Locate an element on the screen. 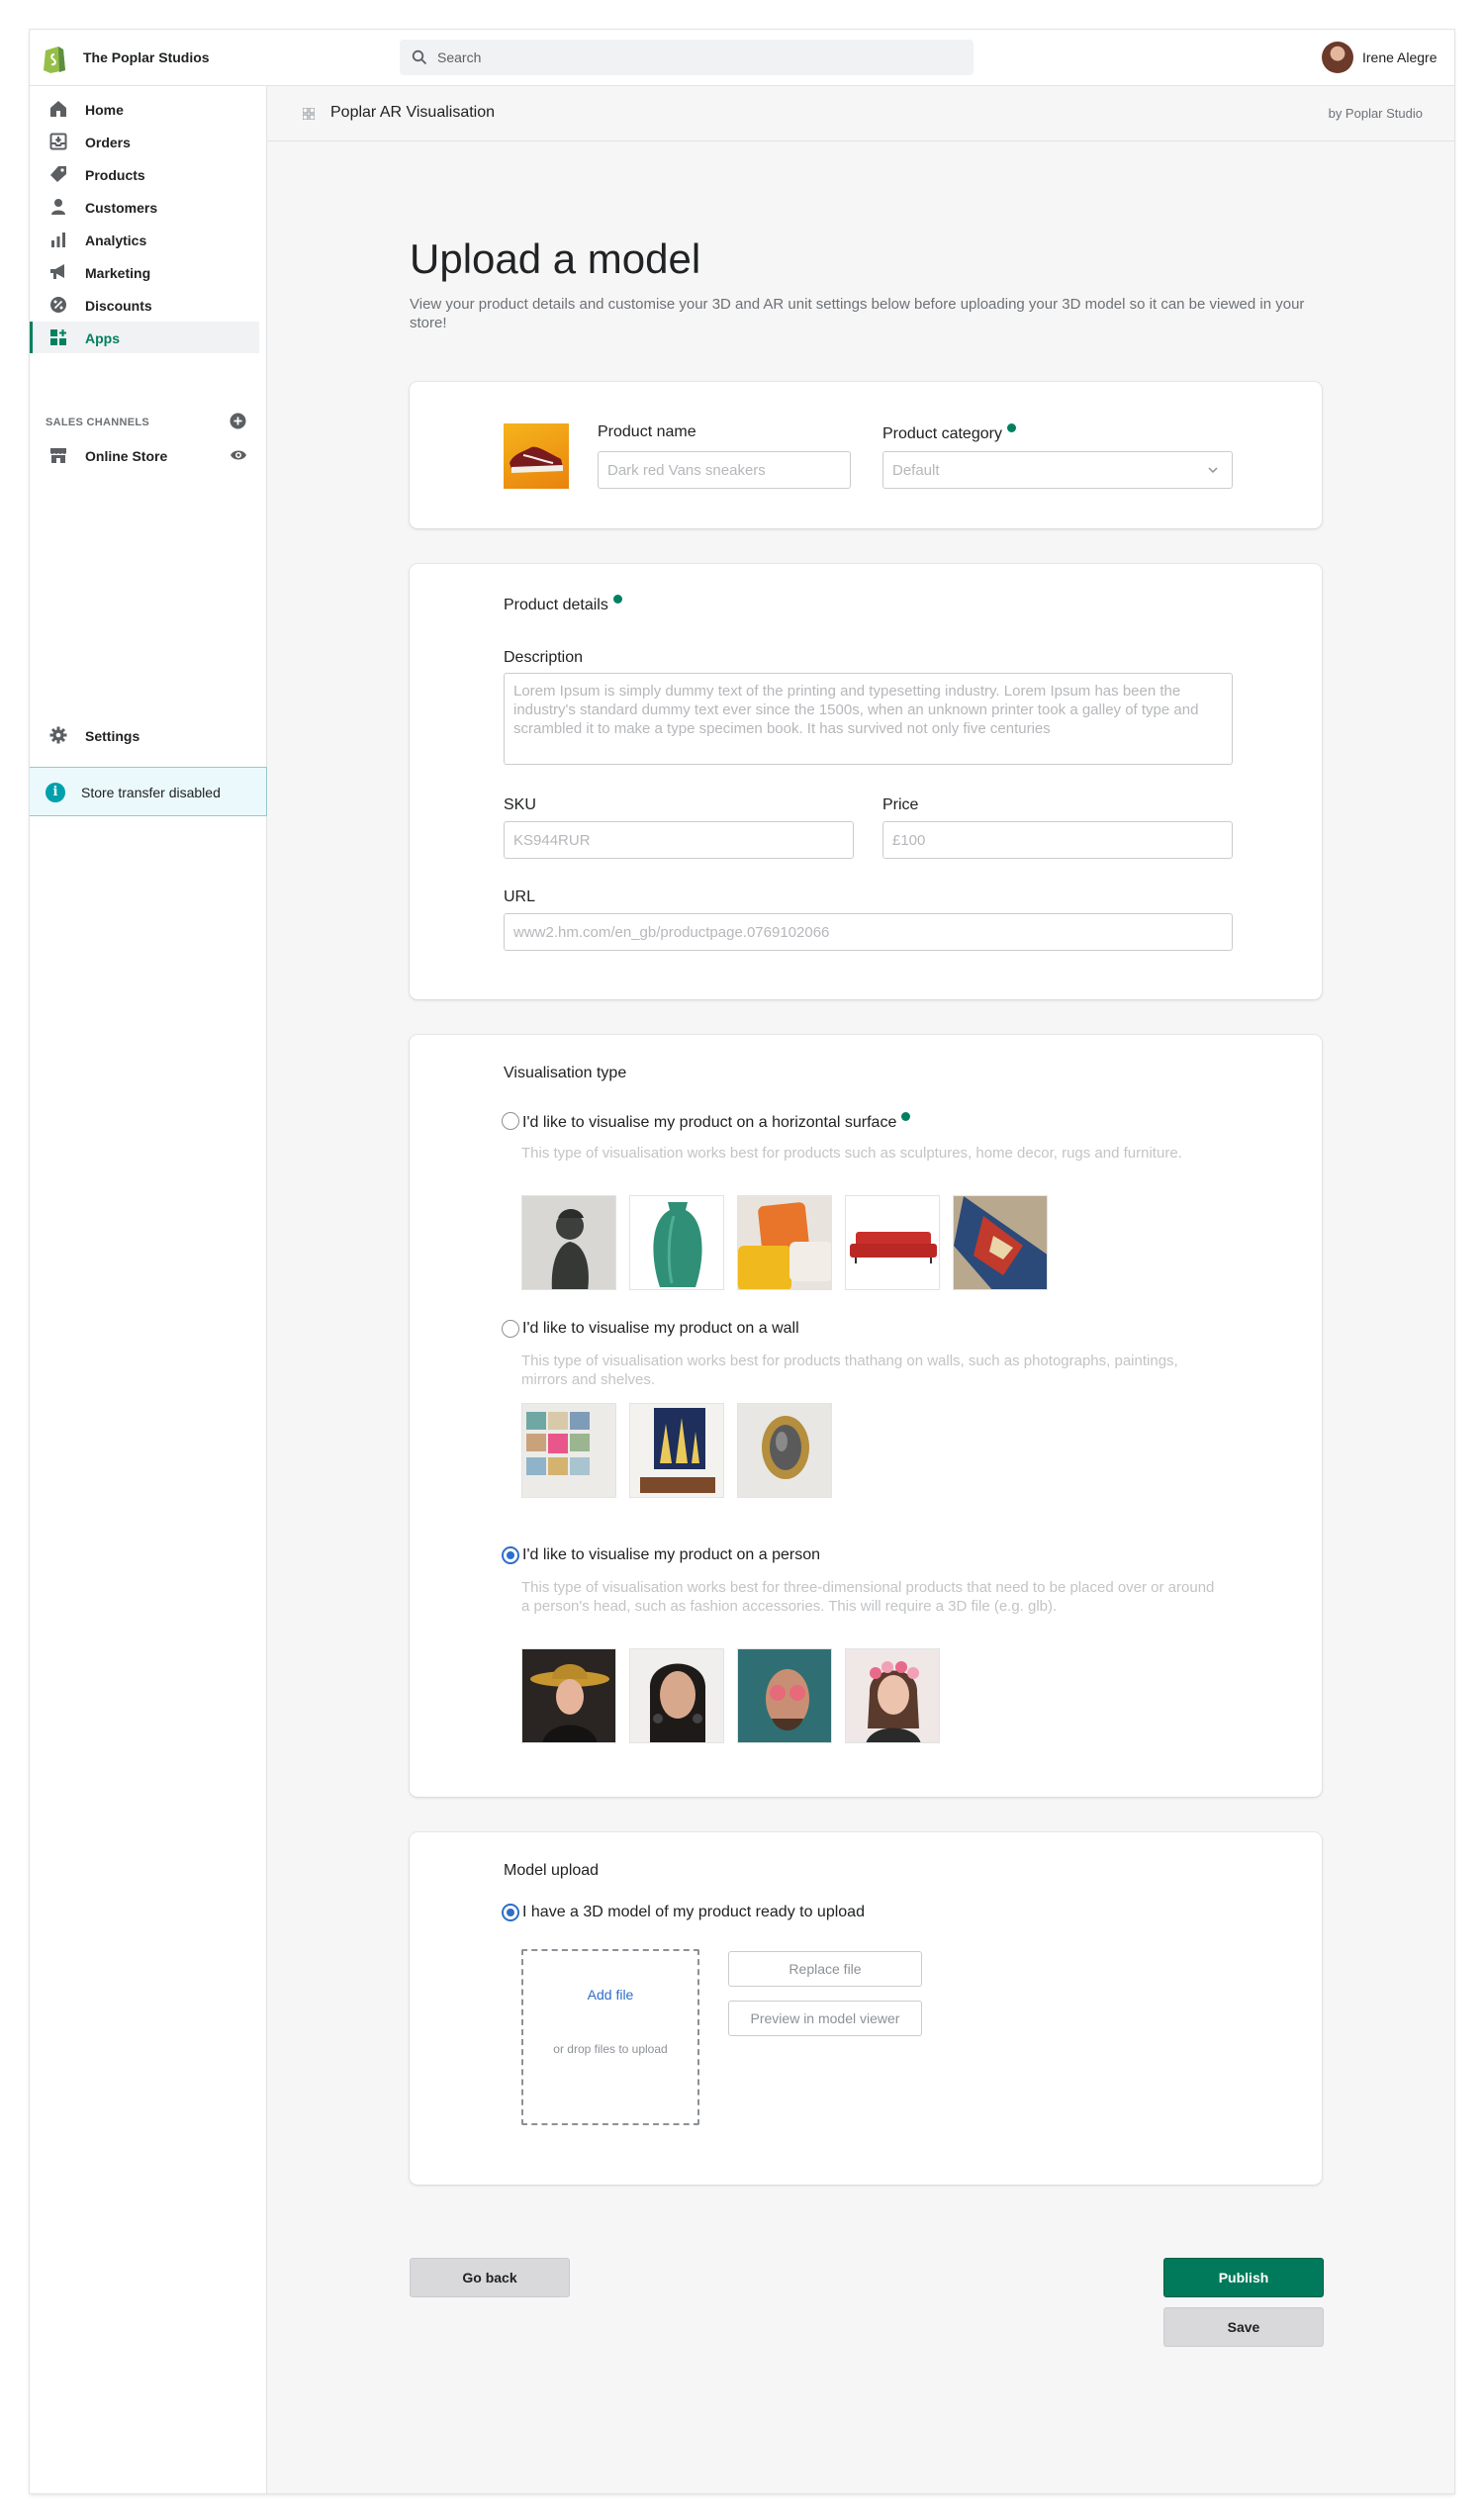 This screenshot has height=2519, width=1484. add-file-link: Add file is located at coordinates (610, 1995).